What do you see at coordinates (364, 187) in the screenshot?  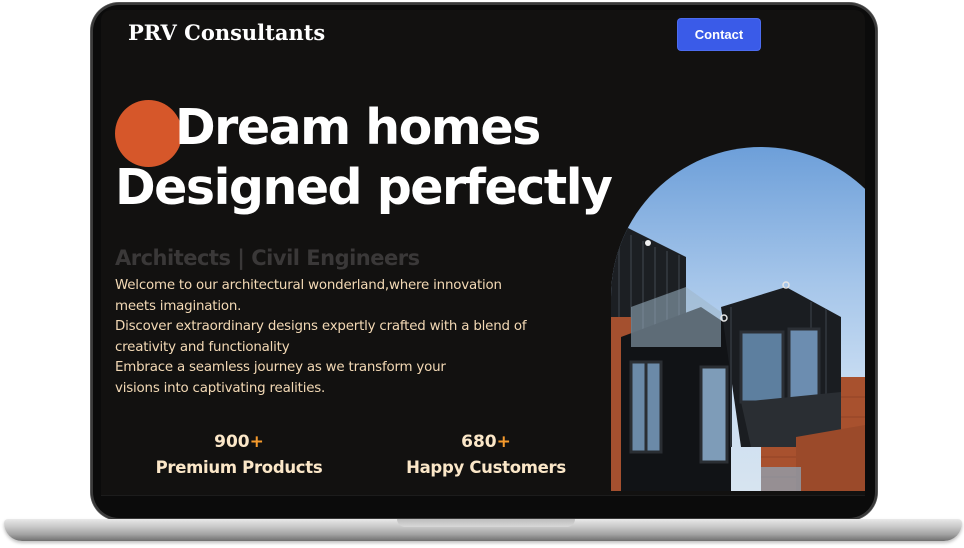 I see `headline-line-2: Designed perfectly` at bounding box center [364, 187].